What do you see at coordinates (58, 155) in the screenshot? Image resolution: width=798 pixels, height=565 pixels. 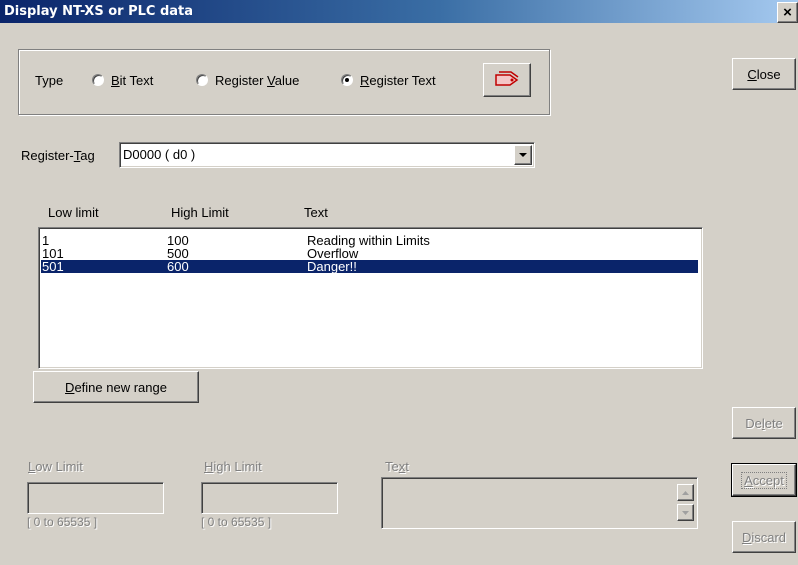 I see `register-tag-label: Register-Tag` at bounding box center [58, 155].